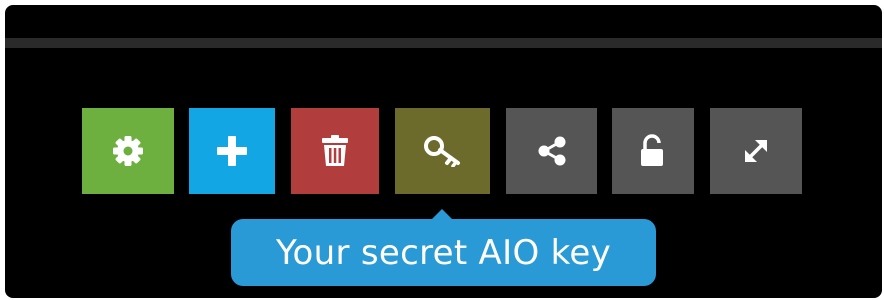 This screenshot has width=884, height=300. I want to click on share-icon, so click(552, 151).